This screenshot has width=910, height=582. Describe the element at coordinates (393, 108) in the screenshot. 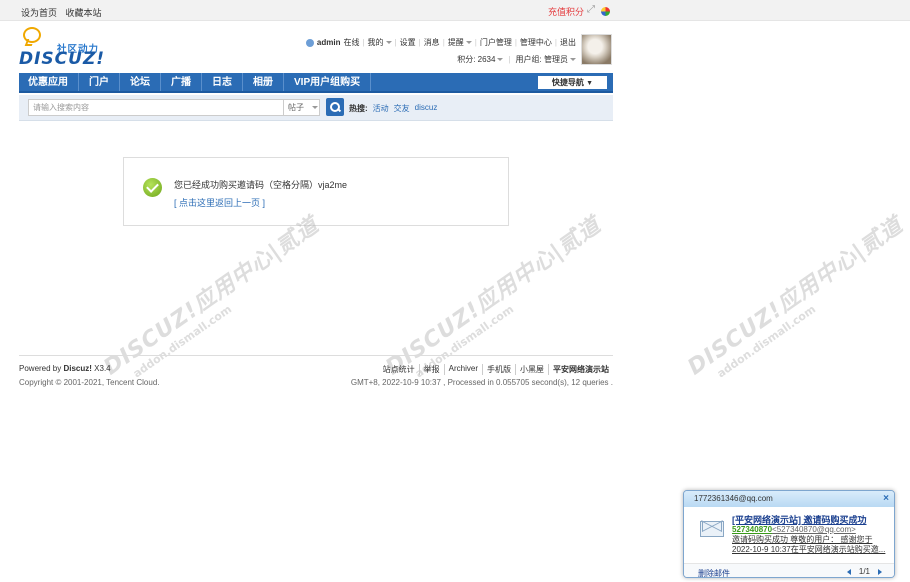

I see `hot-searches: 热搜: 活动 交友 discuz` at that location.